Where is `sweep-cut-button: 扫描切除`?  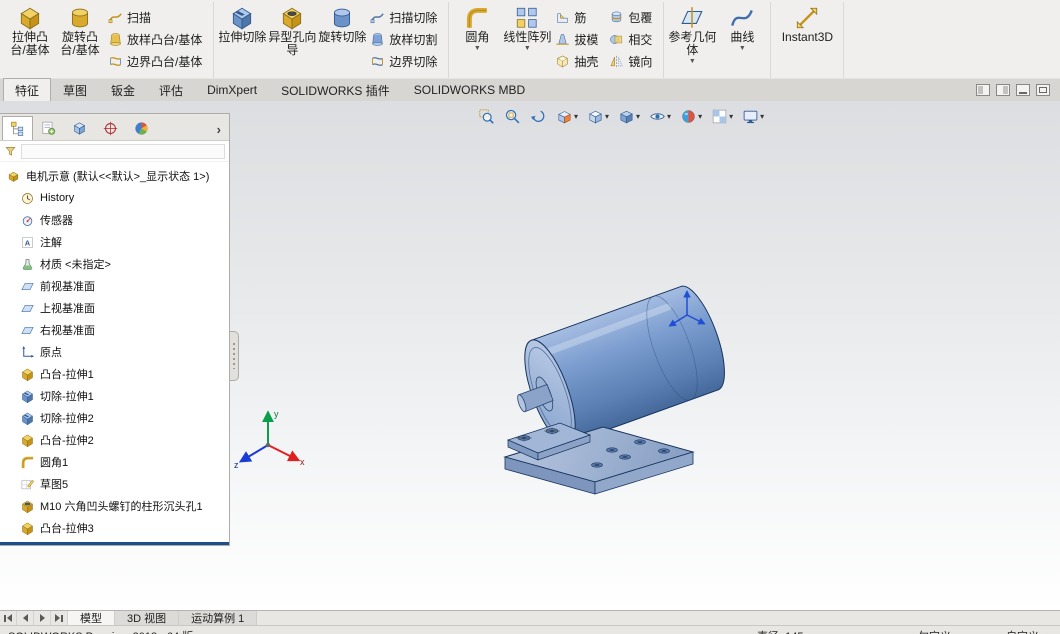
sweep-cut-button: 扫描切除 is located at coordinates (406, 17).